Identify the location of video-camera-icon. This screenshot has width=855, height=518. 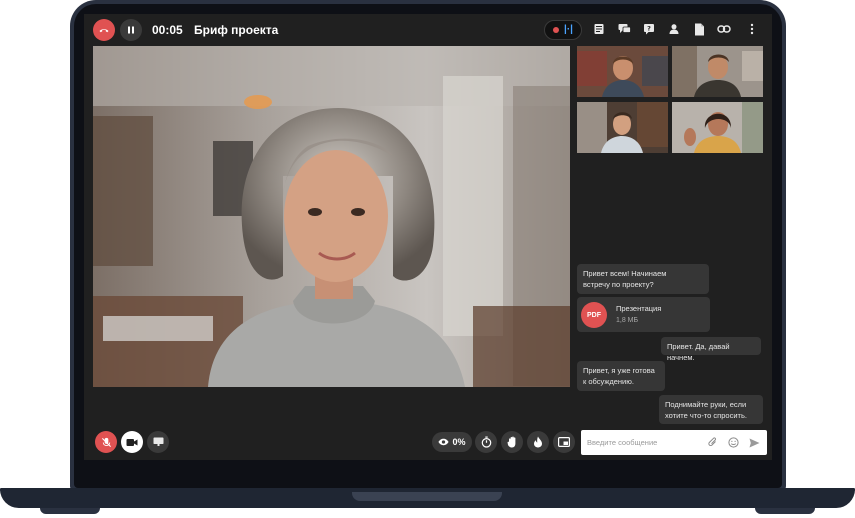
(132, 442).